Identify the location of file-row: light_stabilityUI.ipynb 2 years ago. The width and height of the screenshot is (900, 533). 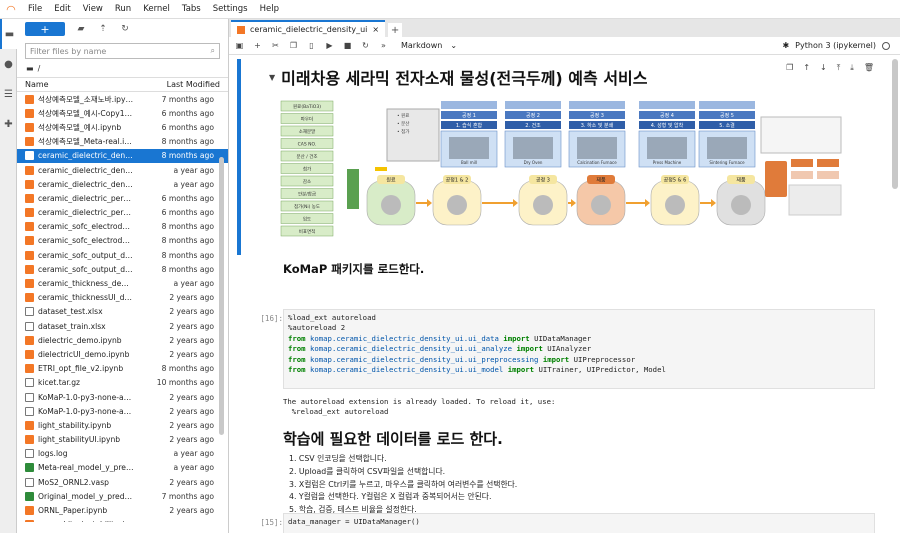
(122, 440).